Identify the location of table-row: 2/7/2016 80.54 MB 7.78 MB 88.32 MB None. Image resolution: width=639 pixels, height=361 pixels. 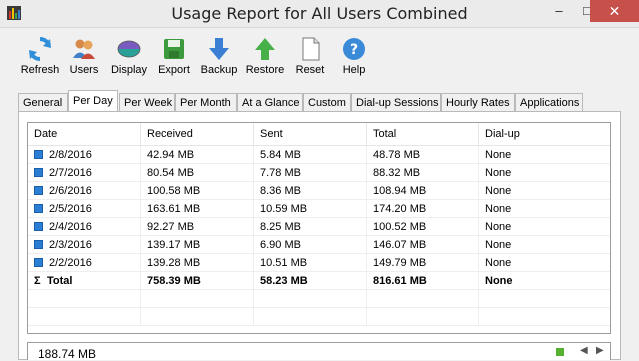
(319, 172).